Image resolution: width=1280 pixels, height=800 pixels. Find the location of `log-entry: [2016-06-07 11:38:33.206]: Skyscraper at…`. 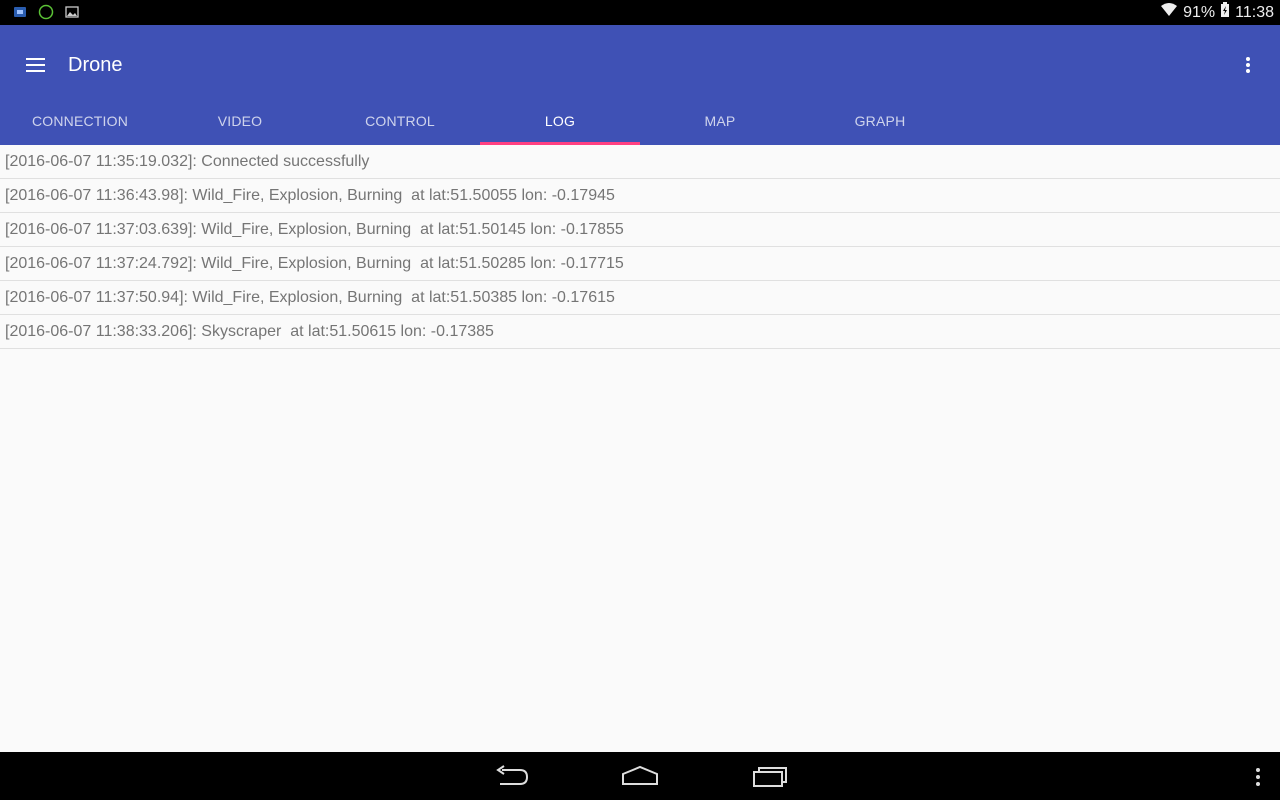

log-entry: [2016-06-07 11:38:33.206]: Skyscraper at… is located at coordinates (640, 332).